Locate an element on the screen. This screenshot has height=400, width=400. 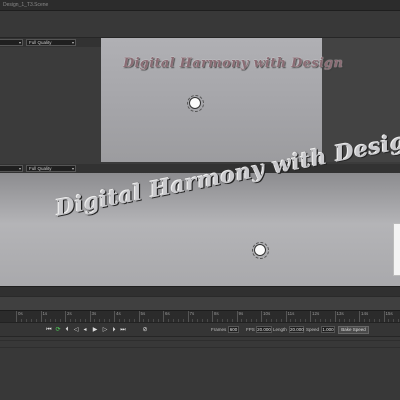
play-reverse-icon: ◂ is located at coordinates (85, 330).